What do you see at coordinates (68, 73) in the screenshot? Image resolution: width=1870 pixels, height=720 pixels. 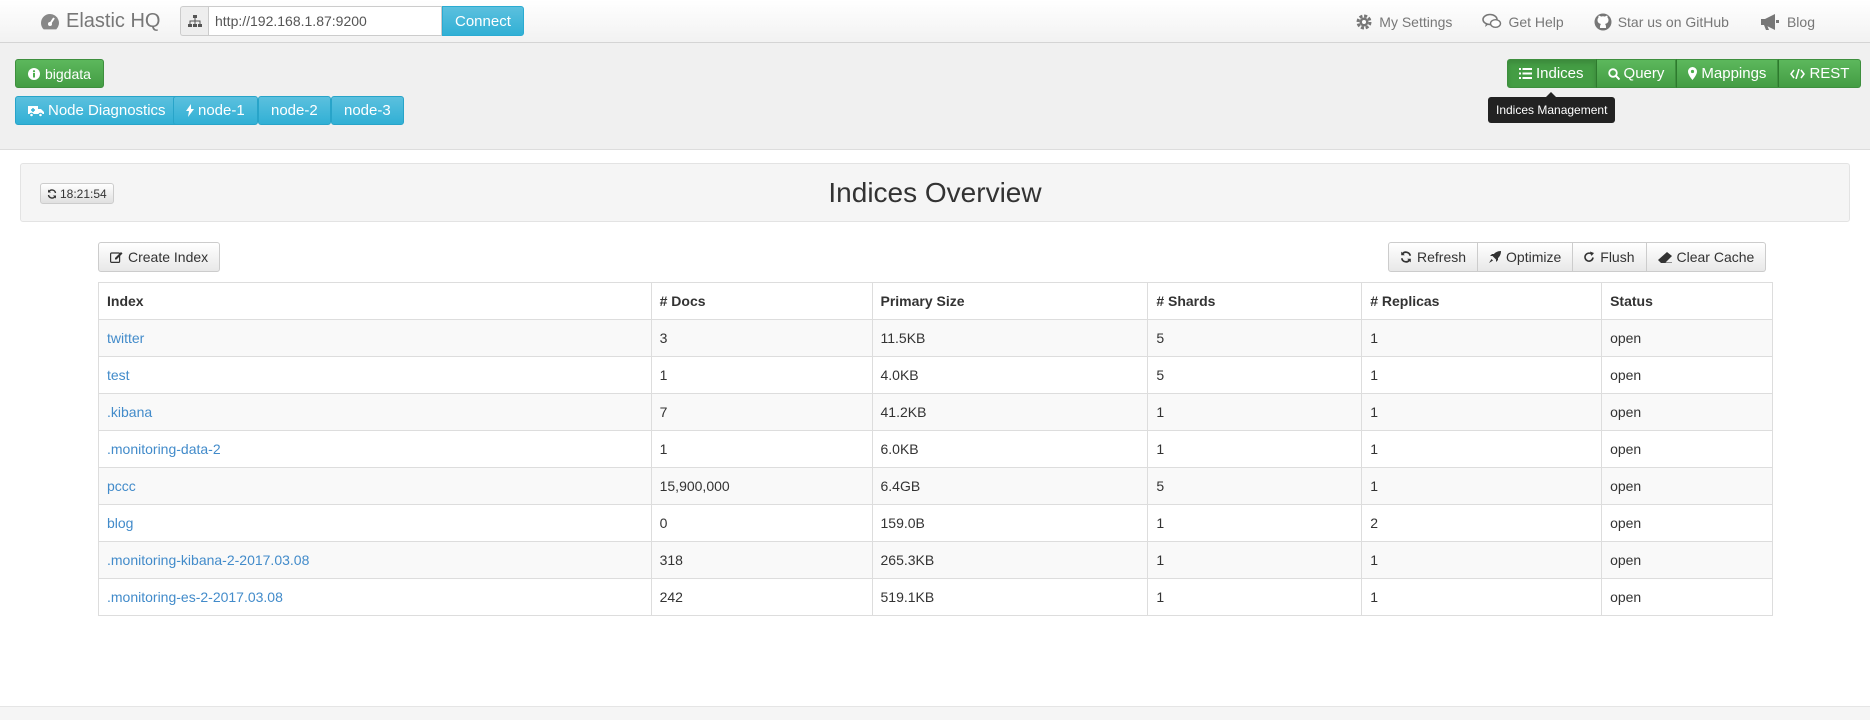 I see `cluster-name: bigdata` at bounding box center [68, 73].